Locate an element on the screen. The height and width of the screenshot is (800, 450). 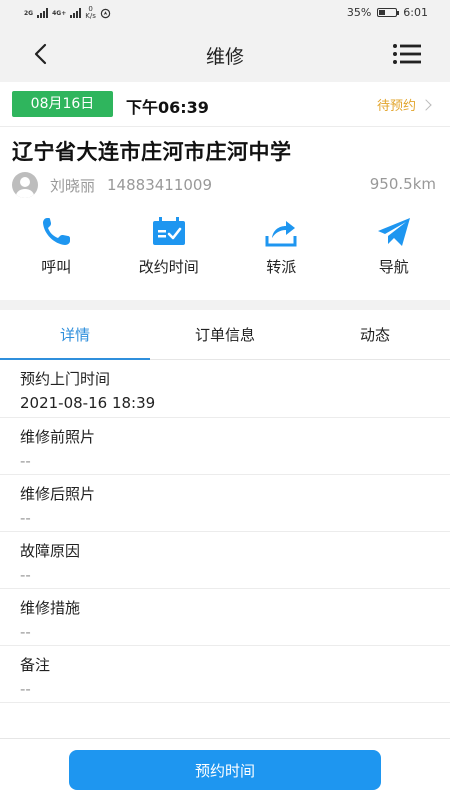
address: 辽宁省大连市庄河市庄河中学 is located at coordinates (152, 152).